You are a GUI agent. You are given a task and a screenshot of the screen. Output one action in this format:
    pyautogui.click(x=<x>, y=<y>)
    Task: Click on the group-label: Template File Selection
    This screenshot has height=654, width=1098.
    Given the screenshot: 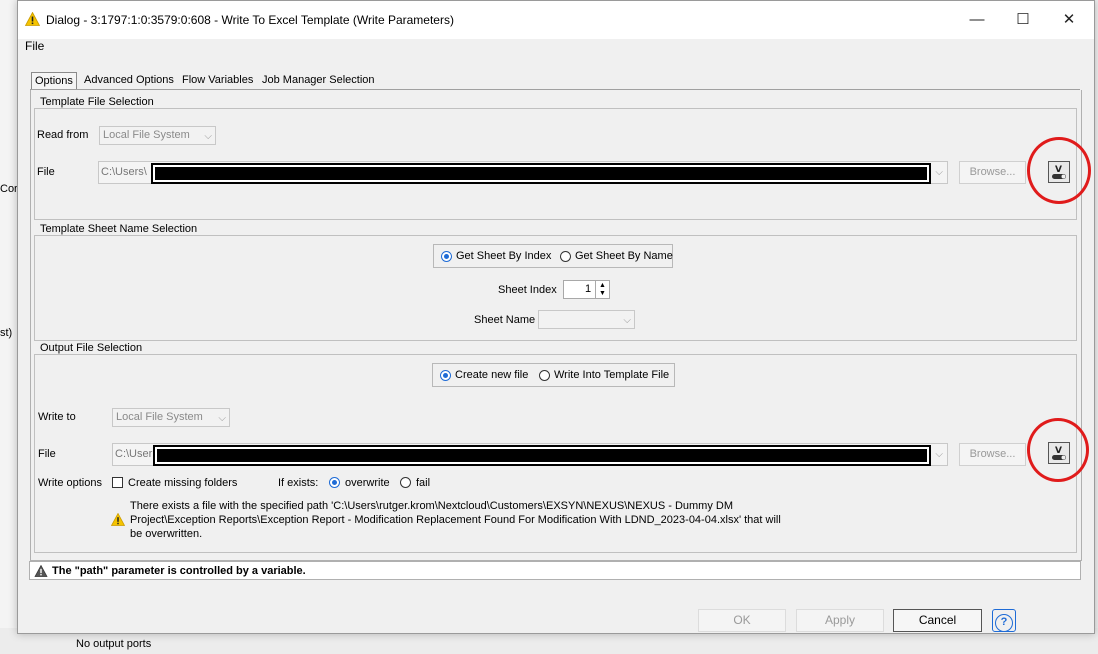 What is the action you would take?
    pyautogui.click(x=97, y=102)
    